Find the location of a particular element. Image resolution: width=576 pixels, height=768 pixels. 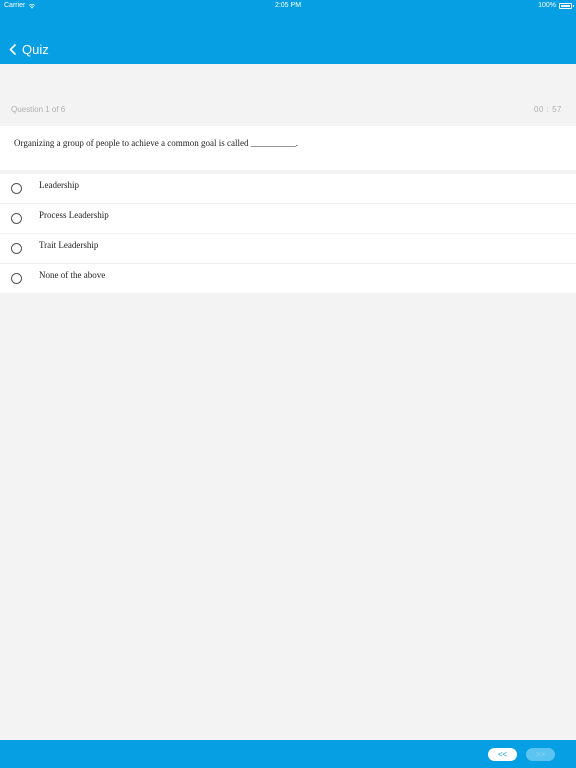

answer-option-4: None of the above is located at coordinates (288, 278).